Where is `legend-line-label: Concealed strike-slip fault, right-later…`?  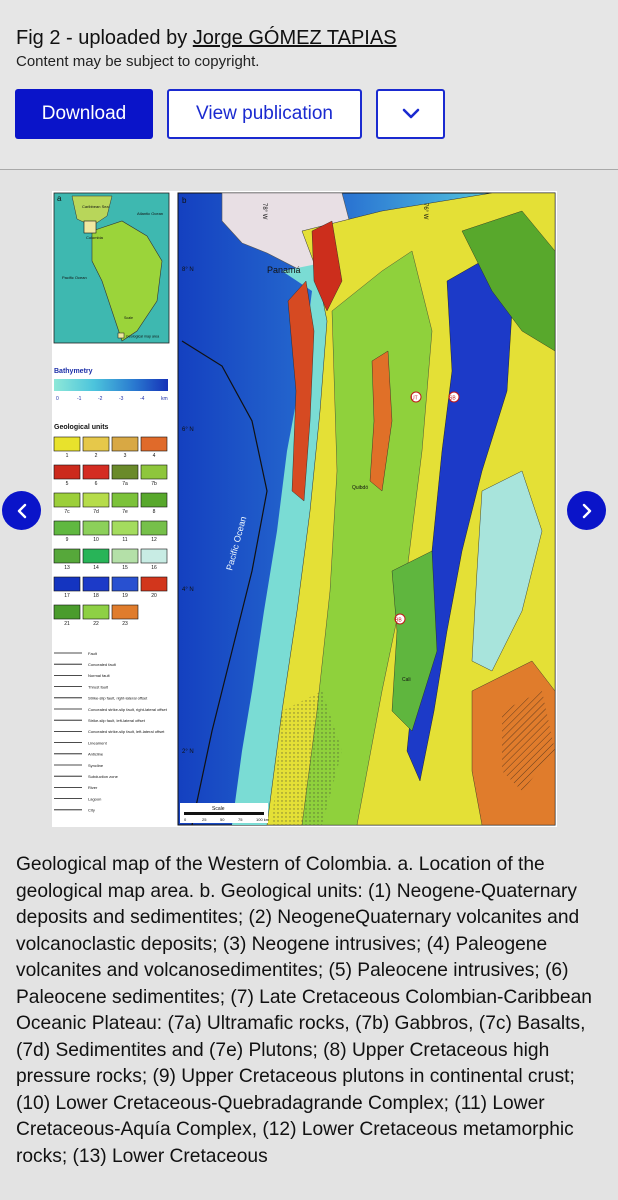
legend-line-label: Concealed strike-slip fault, right-later… is located at coordinates (128, 709).